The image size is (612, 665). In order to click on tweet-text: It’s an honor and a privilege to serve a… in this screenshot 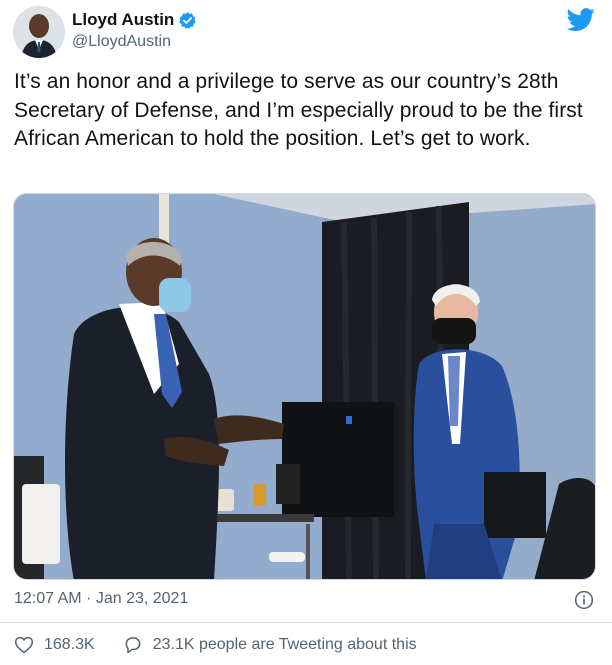, I will do `click(298, 110)`.